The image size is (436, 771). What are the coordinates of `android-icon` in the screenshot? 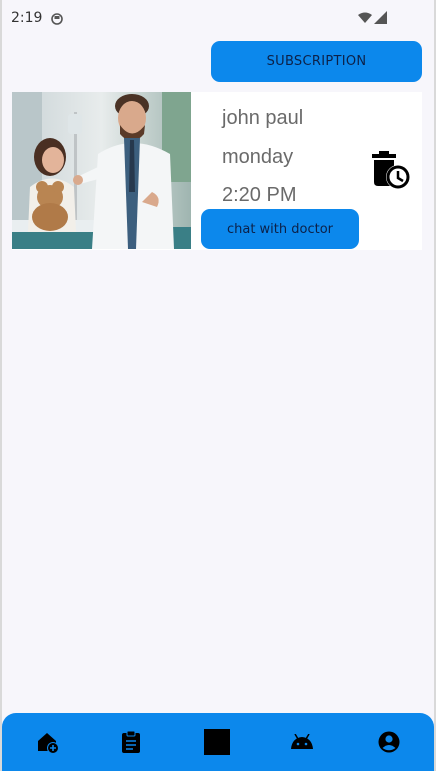 It's located at (302, 742).